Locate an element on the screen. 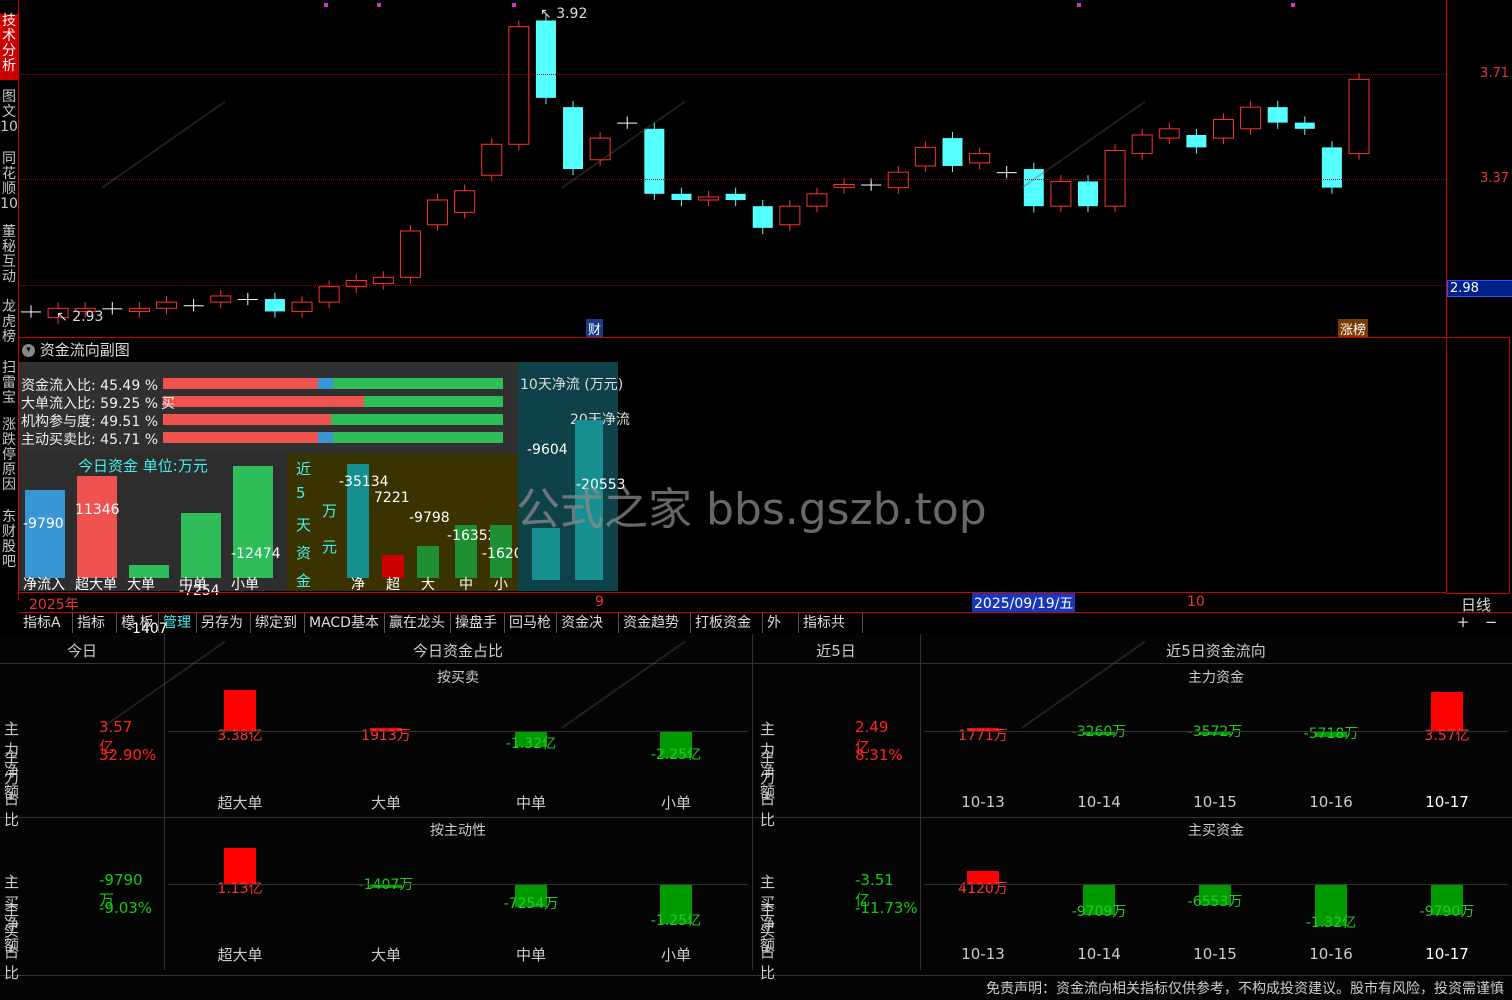  limit-up-marker: 涨榜 is located at coordinates (1353, 328).